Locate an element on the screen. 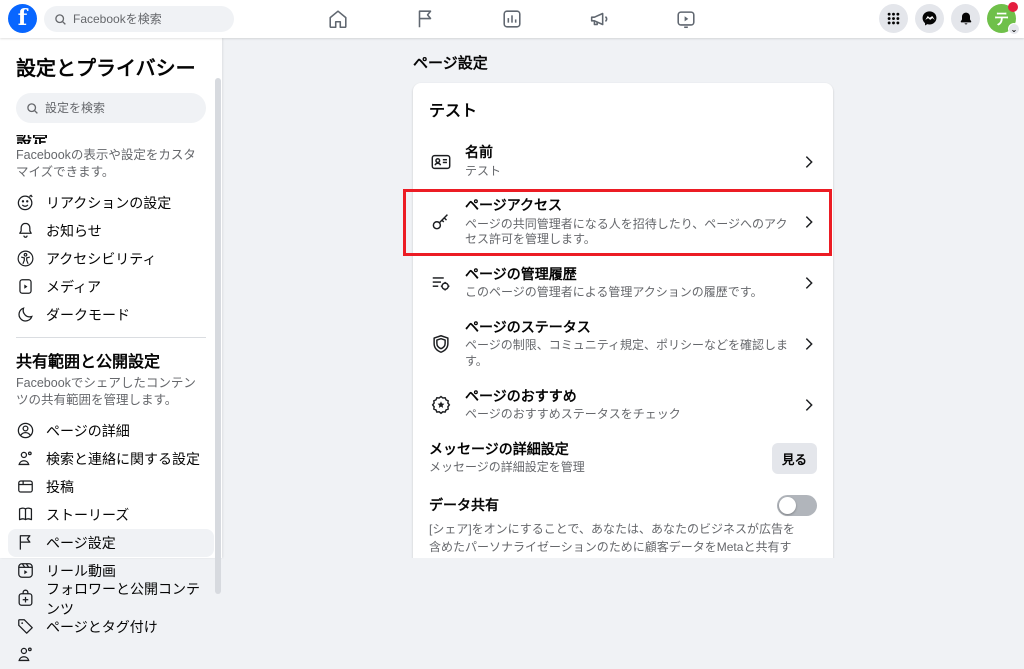 The width and height of the screenshot is (1024, 669). chevron-down-icon: ⌄ is located at coordinates (1014, 29).